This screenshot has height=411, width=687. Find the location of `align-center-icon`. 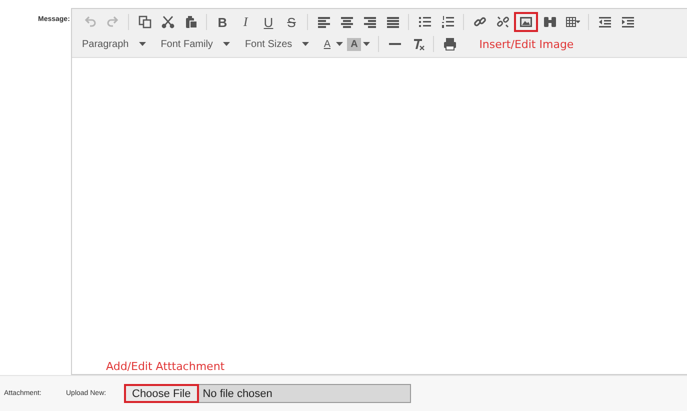

align-center-icon is located at coordinates (347, 22).